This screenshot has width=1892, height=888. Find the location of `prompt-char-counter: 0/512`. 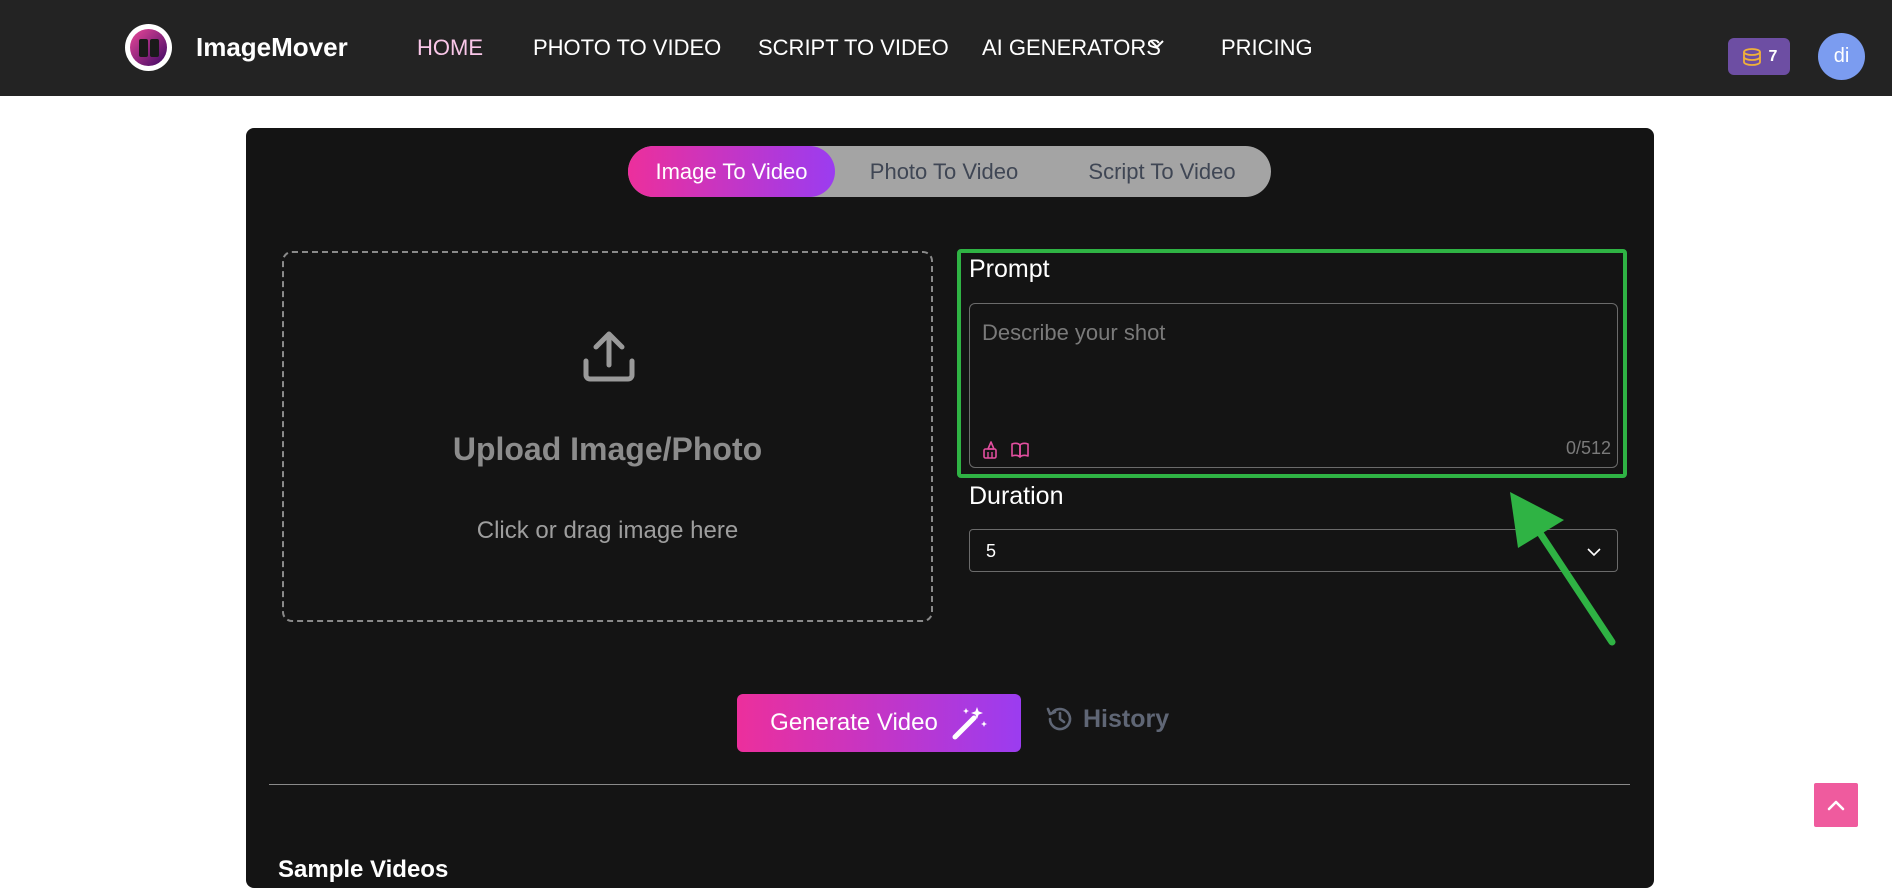

prompt-char-counter: 0/512 is located at coordinates (1588, 448).